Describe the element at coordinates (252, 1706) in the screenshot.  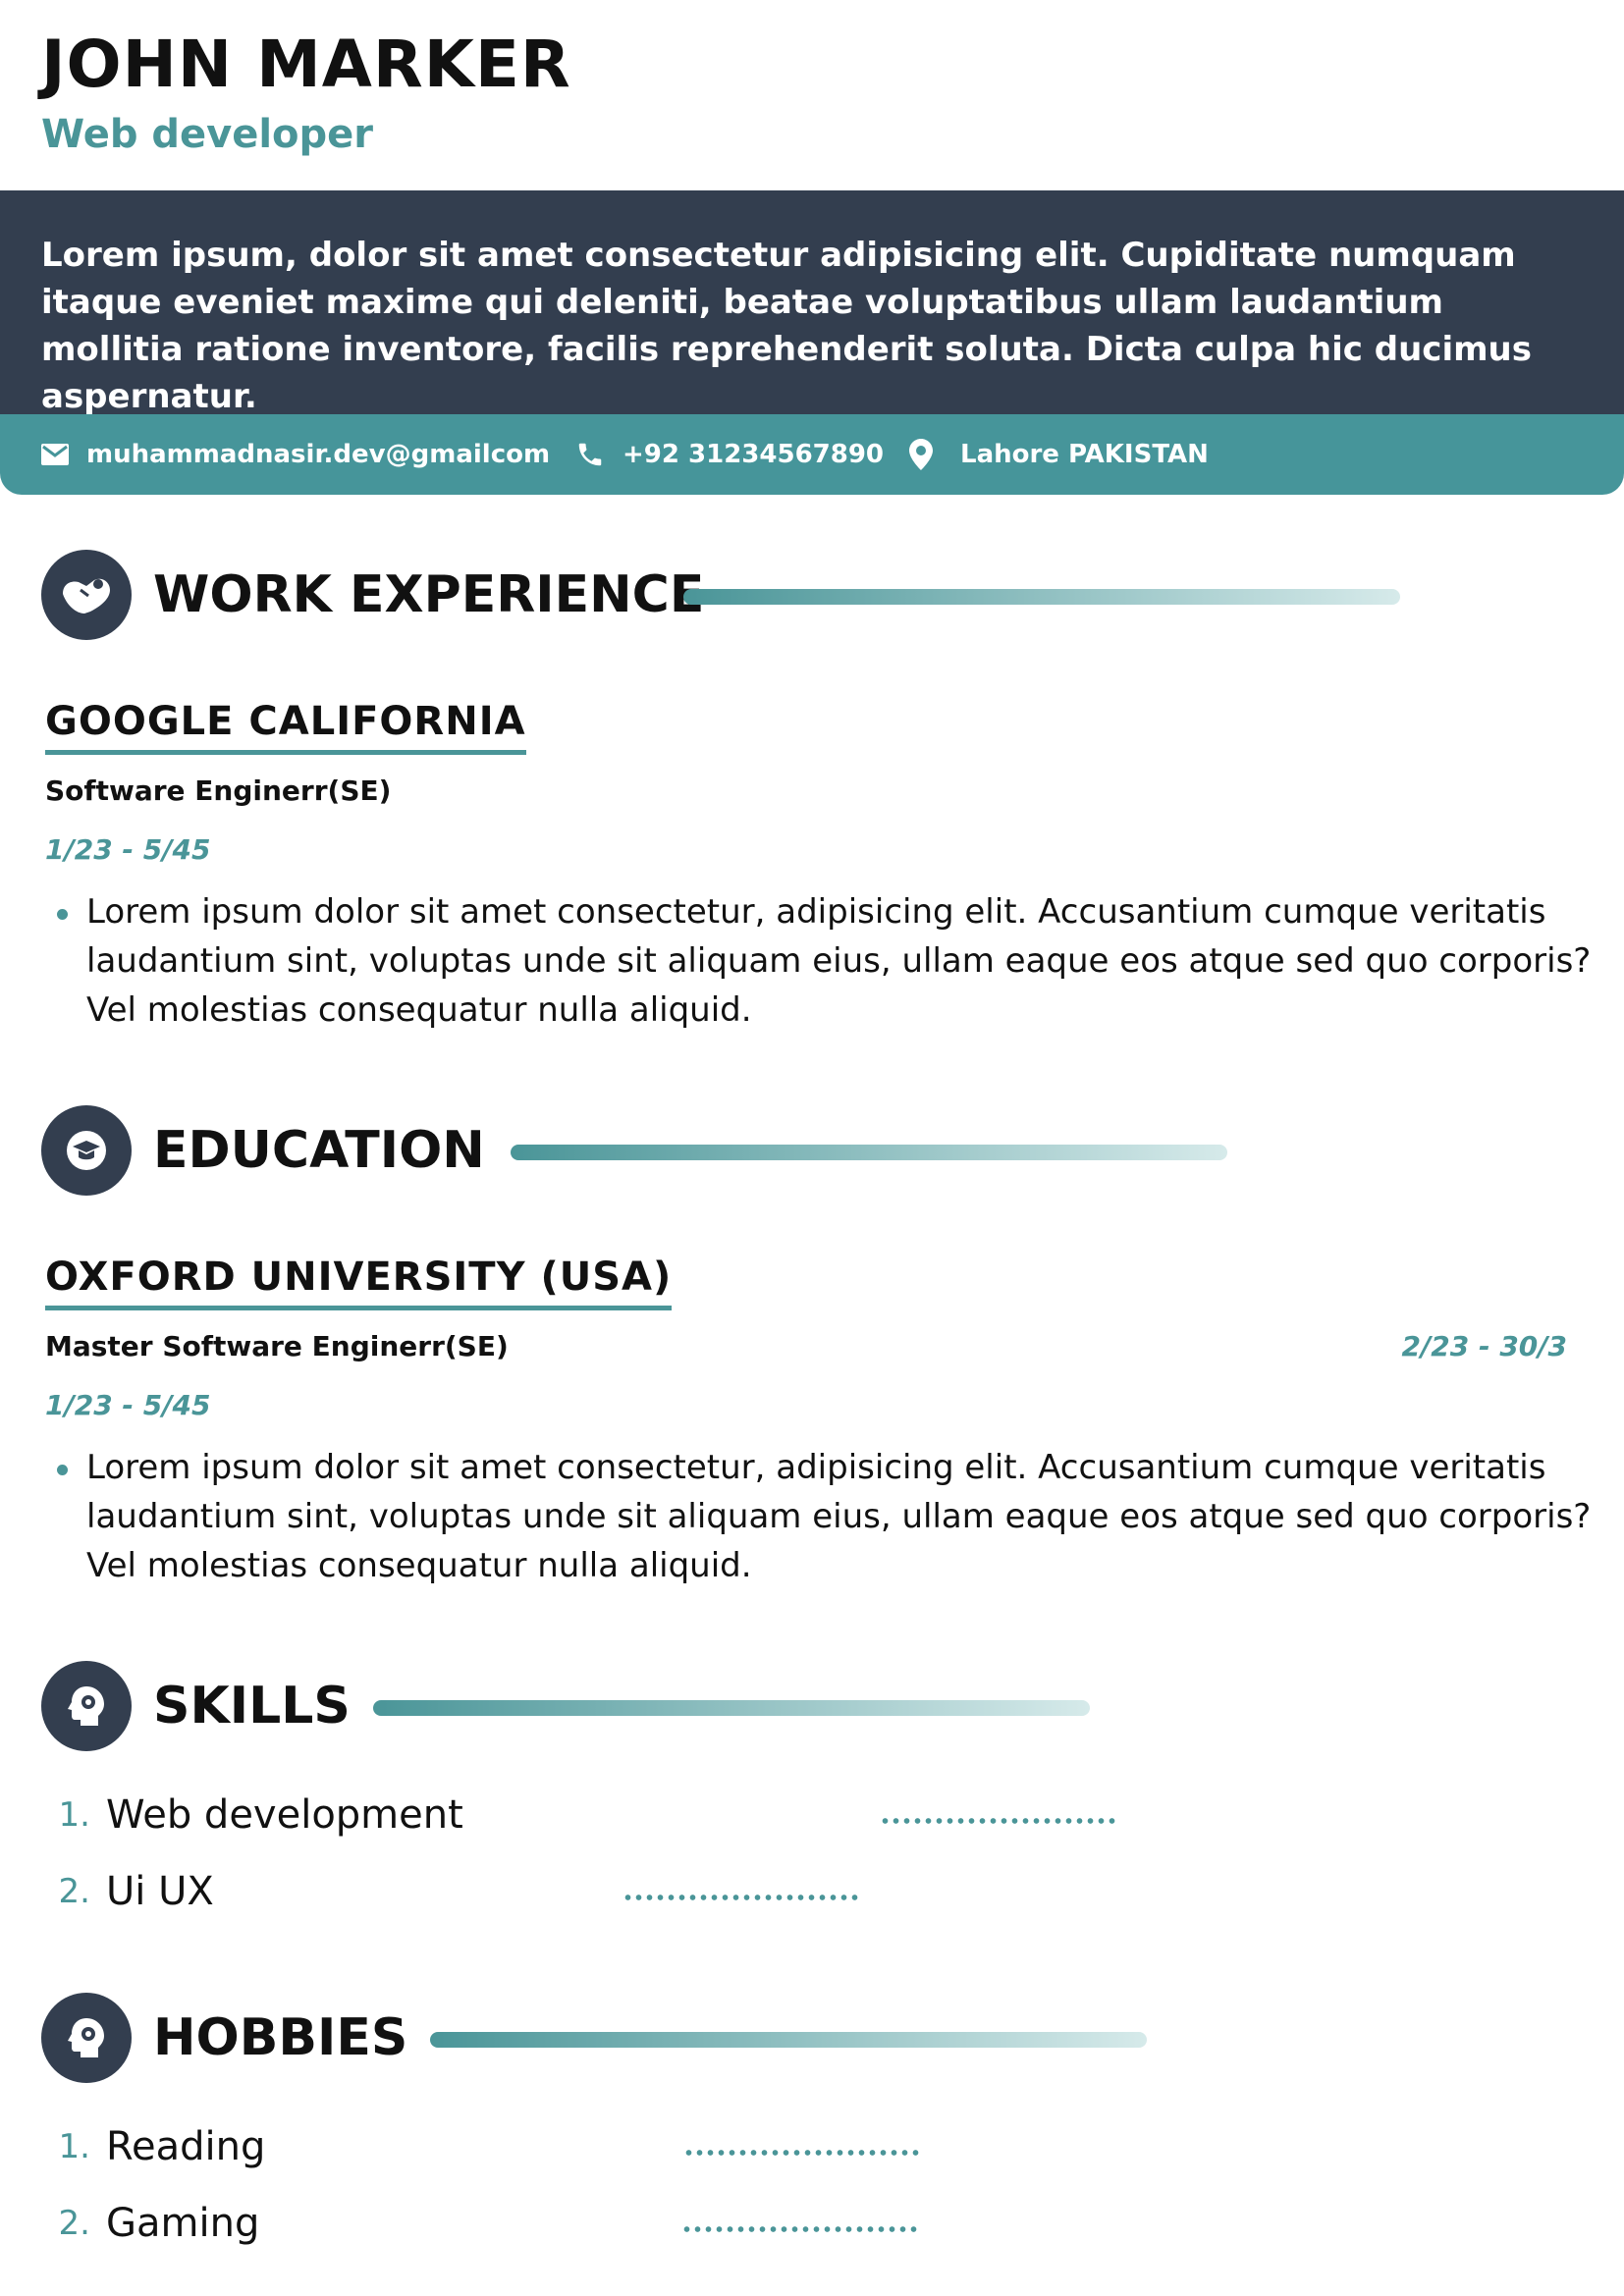
I see `section-title-skills: SKILLS` at that location.